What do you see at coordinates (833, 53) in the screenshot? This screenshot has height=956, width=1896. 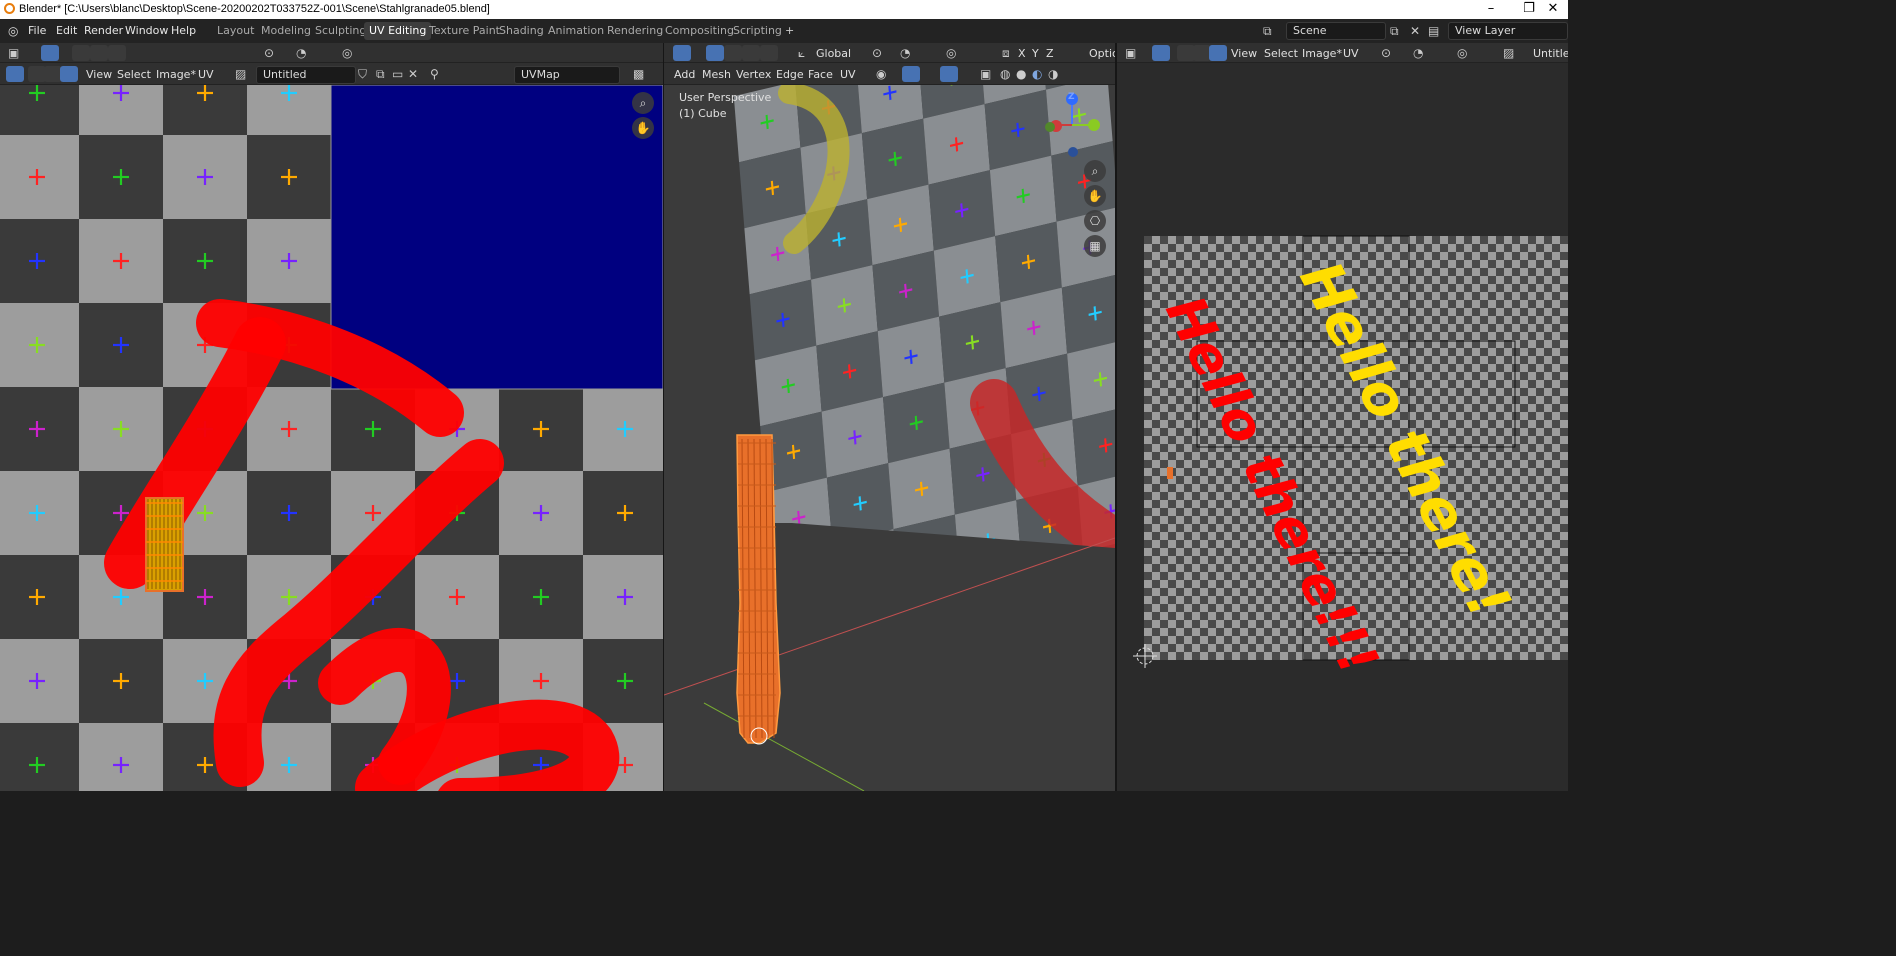 I see `transform-orientation: Global` at bounding box center [833, 53].